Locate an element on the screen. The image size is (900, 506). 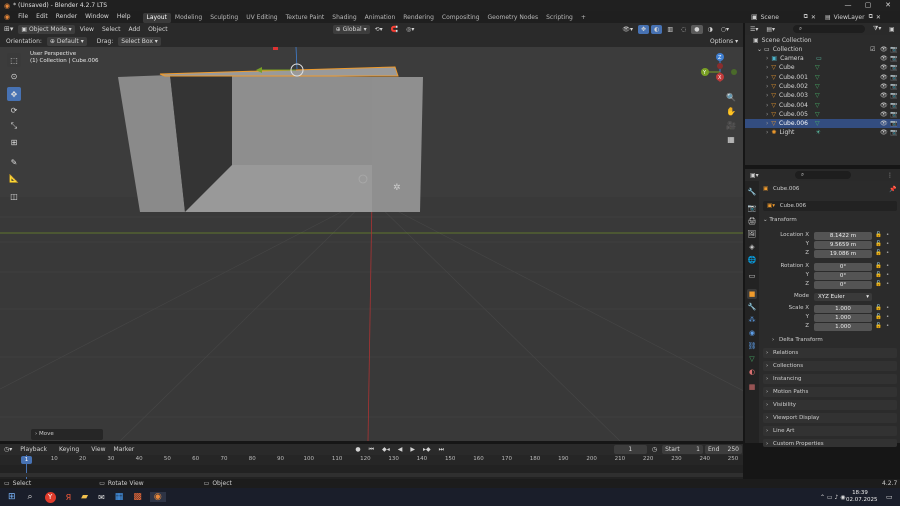
snap-icon: 🧲 is located at coordinates (394, 29).